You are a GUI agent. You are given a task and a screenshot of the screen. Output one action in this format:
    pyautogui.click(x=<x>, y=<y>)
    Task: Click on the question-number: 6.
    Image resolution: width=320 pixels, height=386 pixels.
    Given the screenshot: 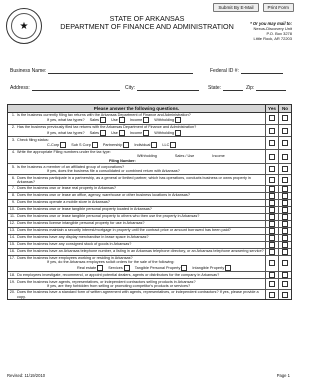 What is the action you would take?
    pyautogui.click(x=13, y=177)
    